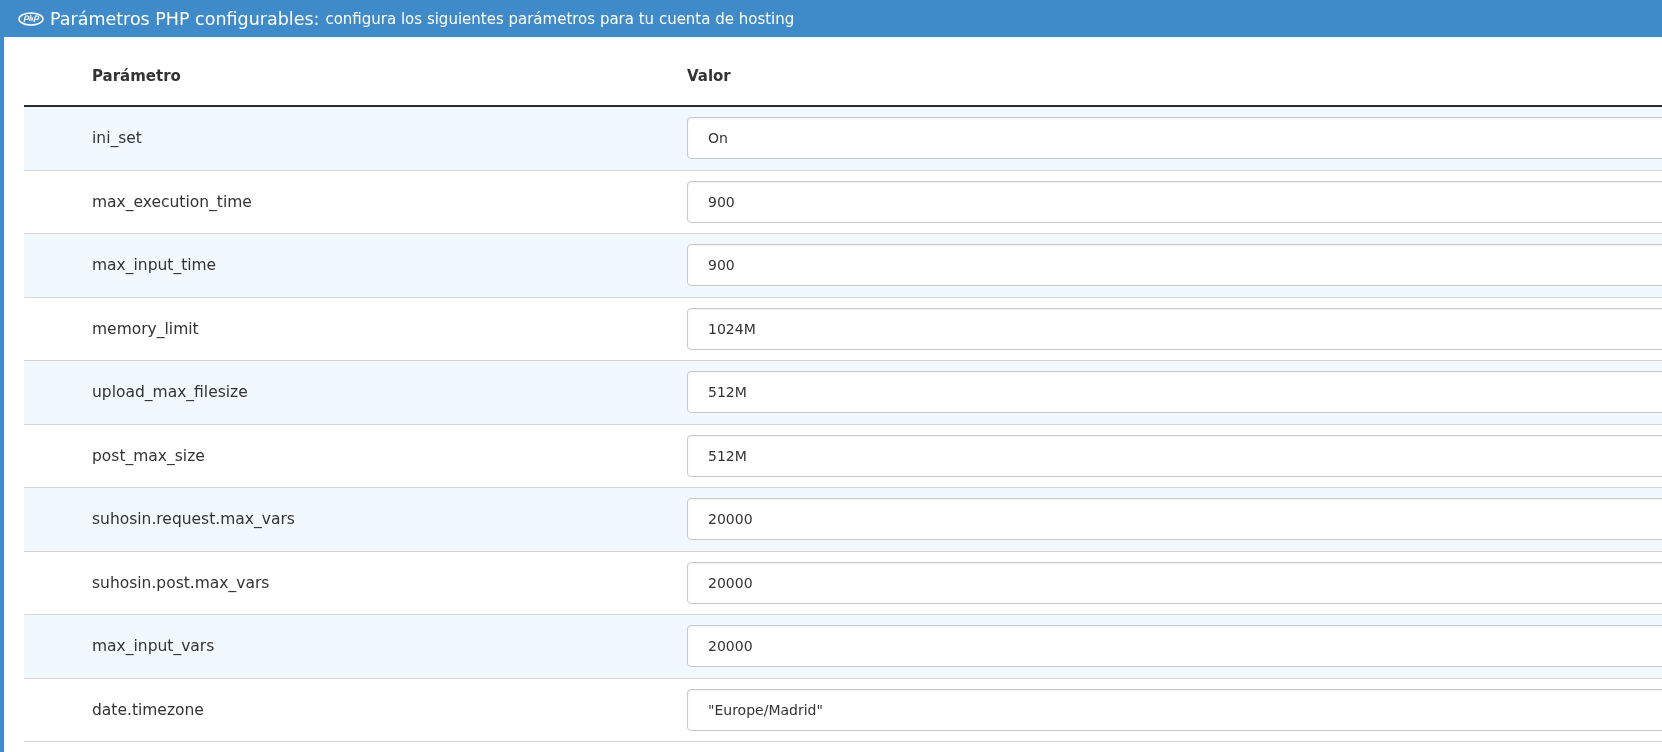  What do you see at coordinates (193, 519) in the screenshot?
I see `parameter-name: suhosin.request.max_vars` at bounding box center [193, 519].